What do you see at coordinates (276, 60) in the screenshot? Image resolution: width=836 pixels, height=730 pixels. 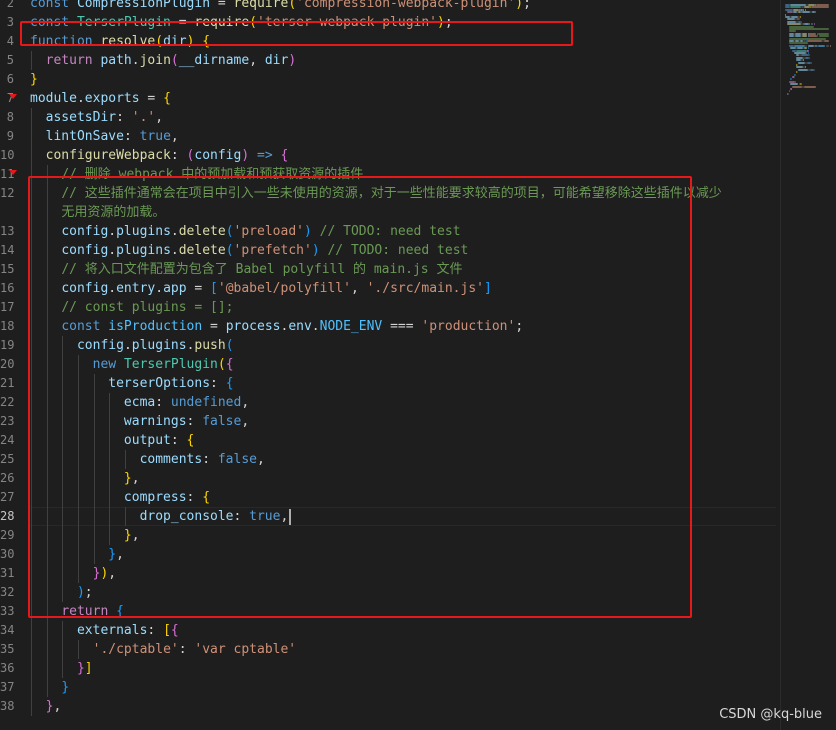 I see `code-token: dir` at bounding box center [276, 60].